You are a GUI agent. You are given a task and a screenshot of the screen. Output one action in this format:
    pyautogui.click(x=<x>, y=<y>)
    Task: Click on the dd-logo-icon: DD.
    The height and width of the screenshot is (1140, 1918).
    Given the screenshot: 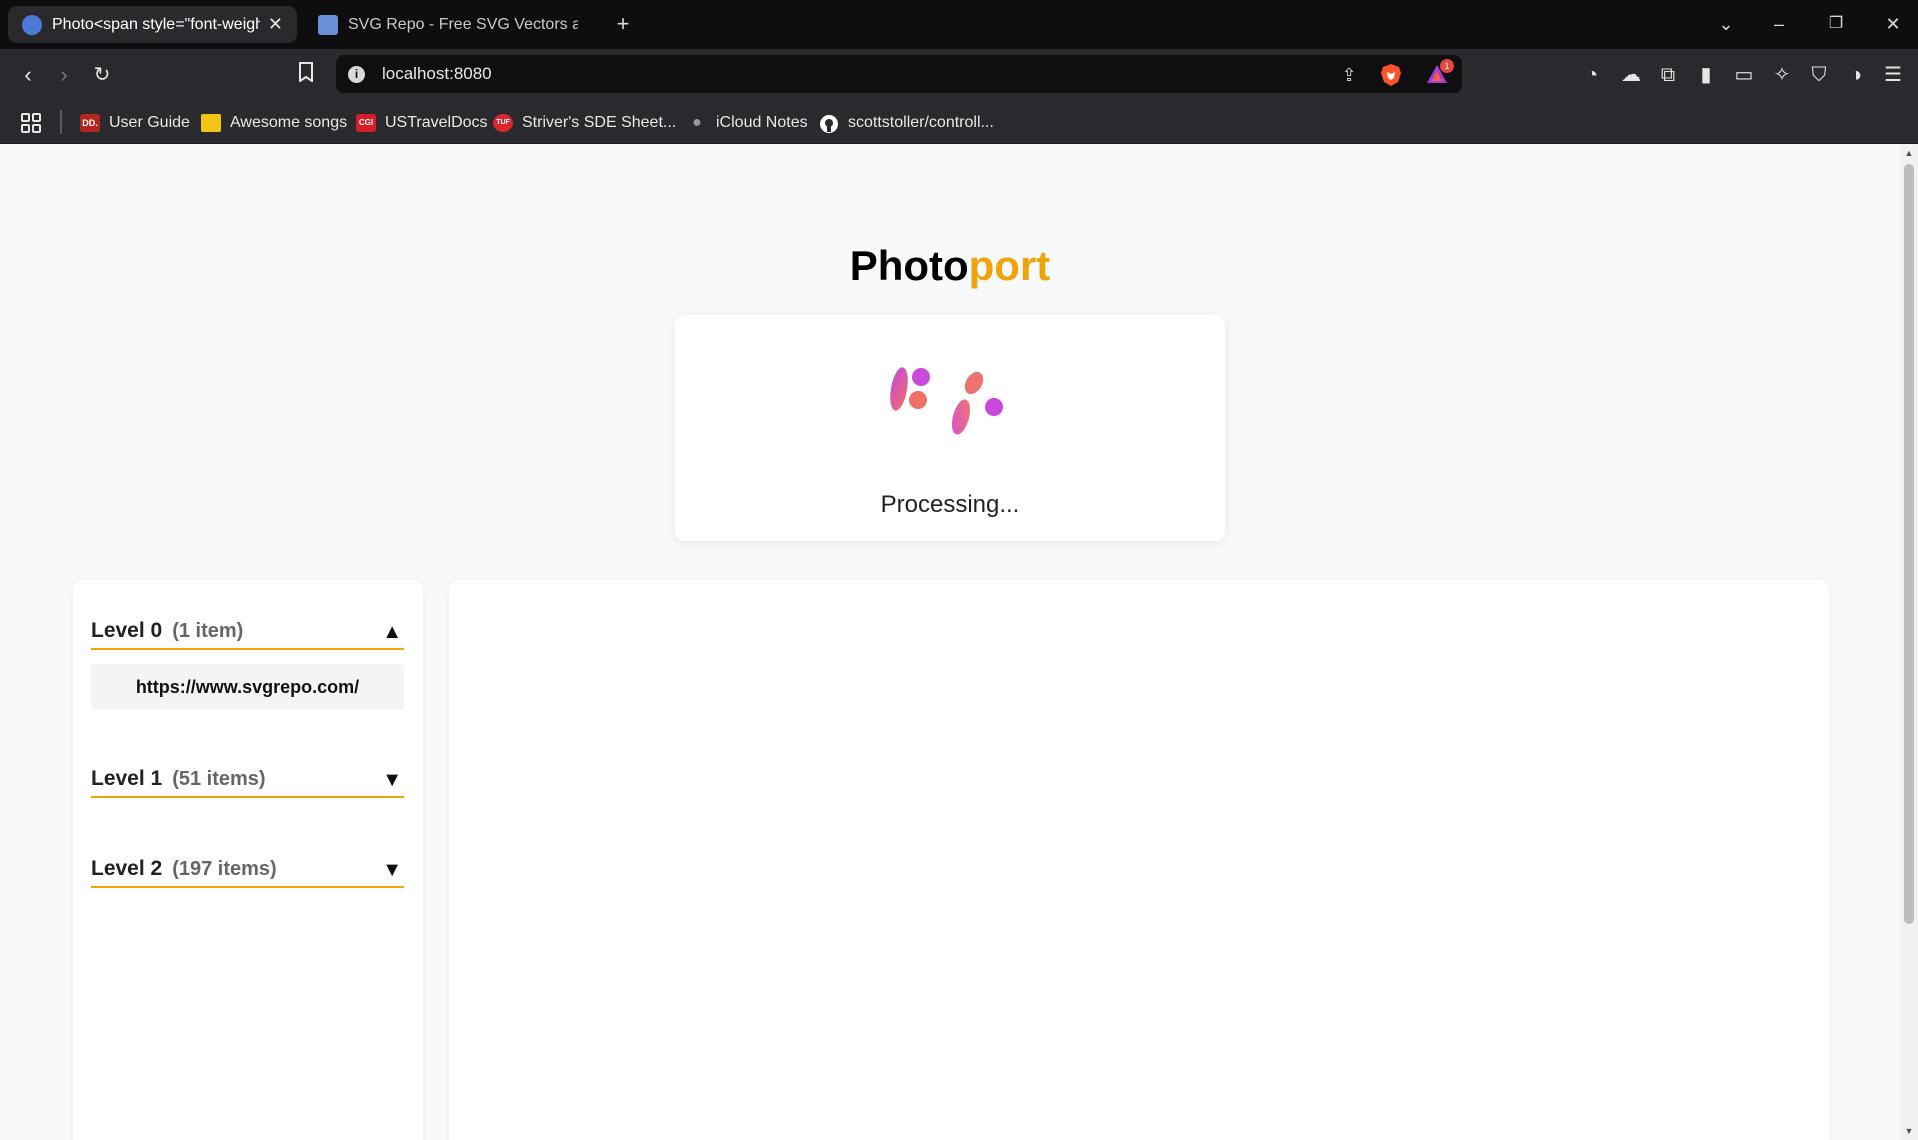 What is the action you would take?
    pyautogui.click(x=90, y=123)
    